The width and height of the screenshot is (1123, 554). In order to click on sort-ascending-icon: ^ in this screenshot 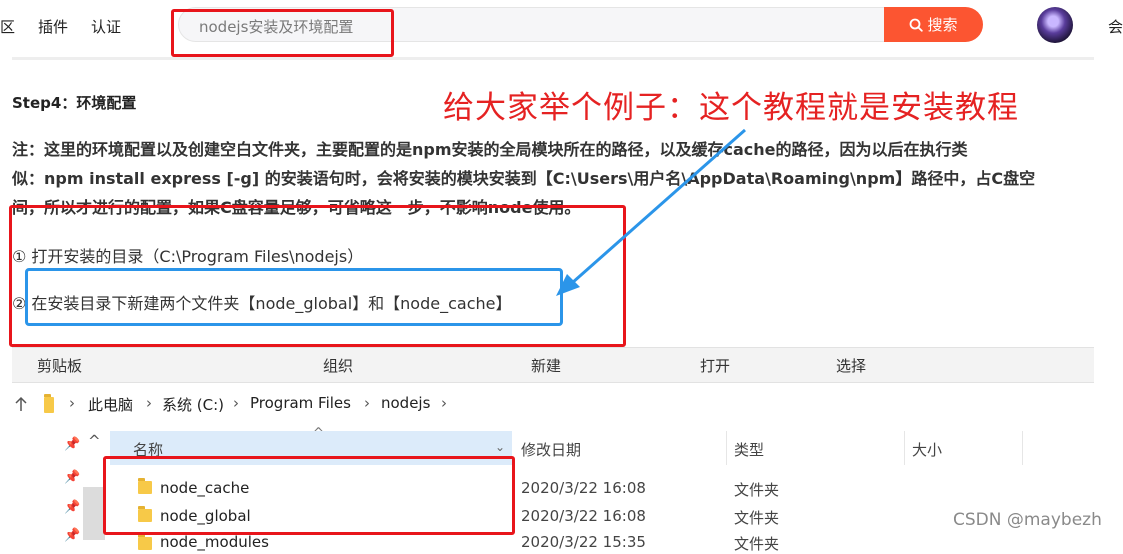, I will do `click(318, 433)`.